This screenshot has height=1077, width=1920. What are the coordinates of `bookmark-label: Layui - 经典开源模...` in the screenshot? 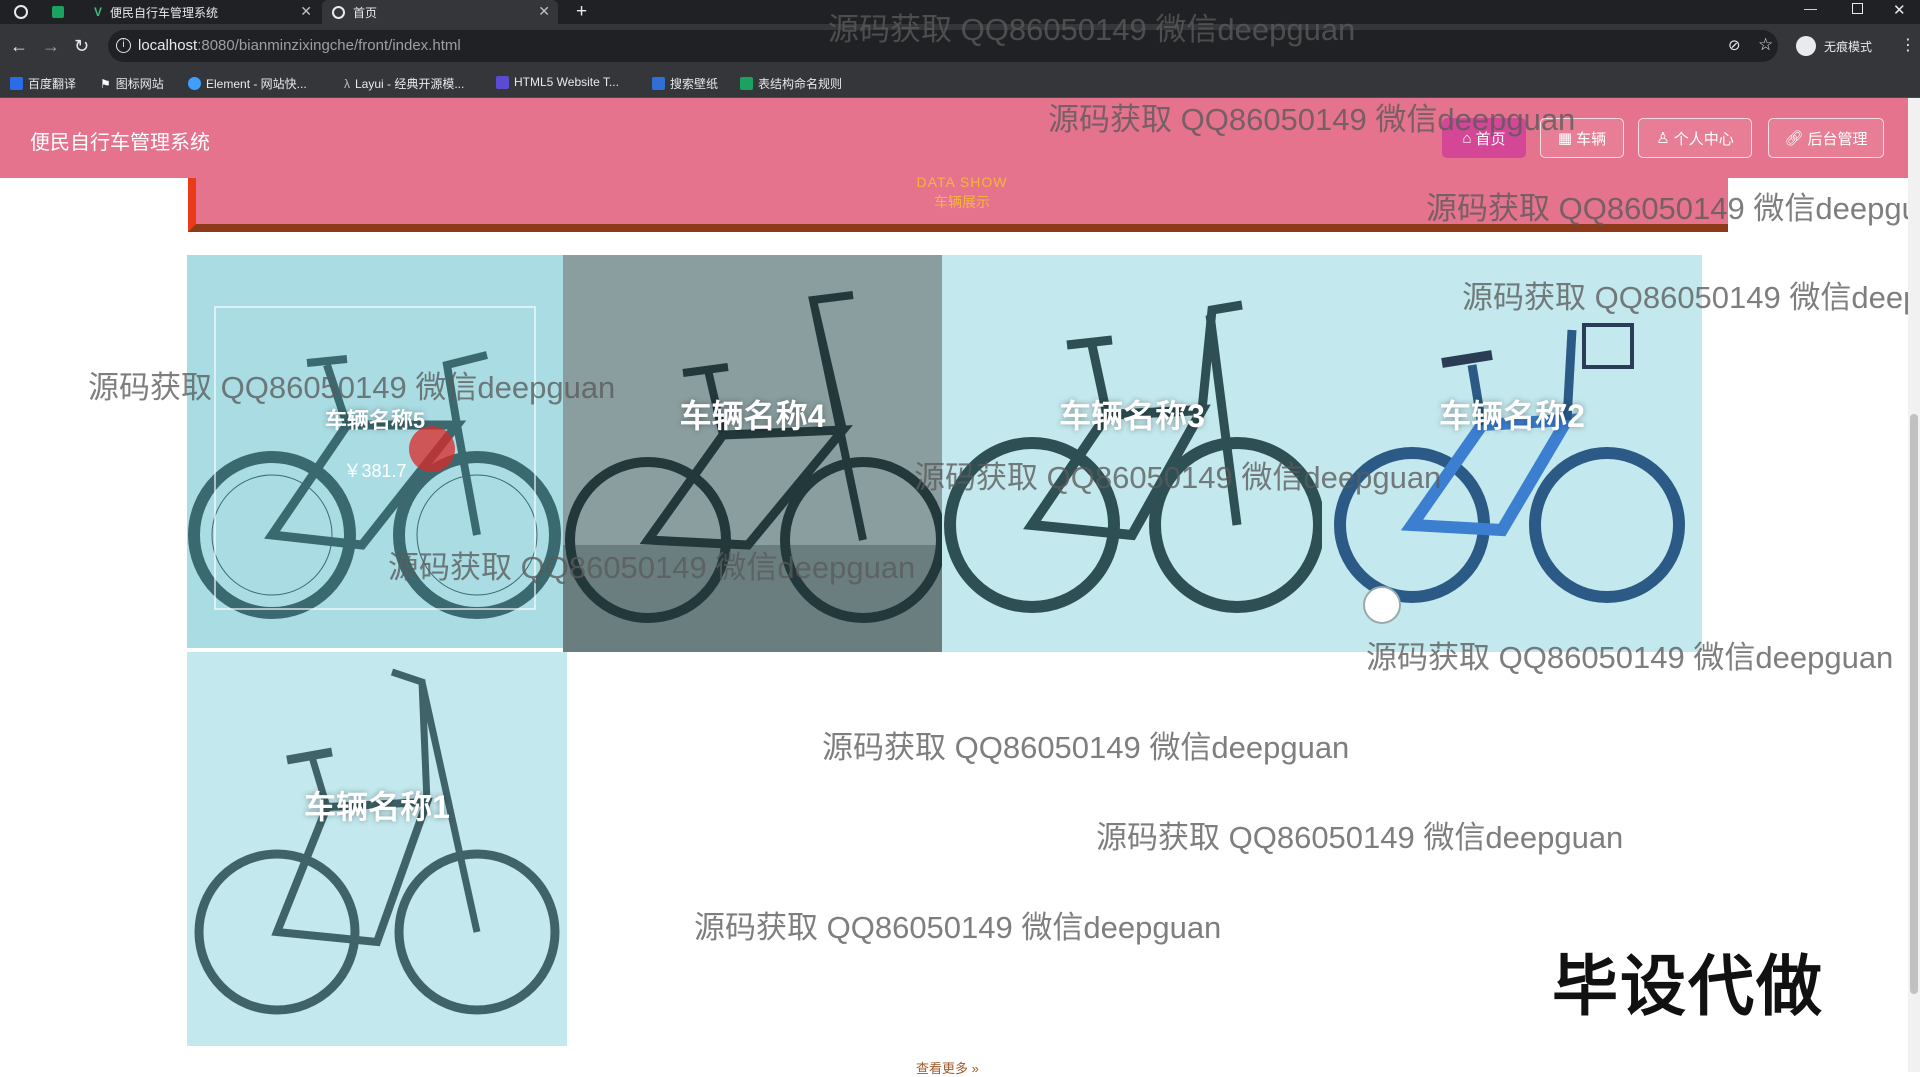 It's located at (410, 84).